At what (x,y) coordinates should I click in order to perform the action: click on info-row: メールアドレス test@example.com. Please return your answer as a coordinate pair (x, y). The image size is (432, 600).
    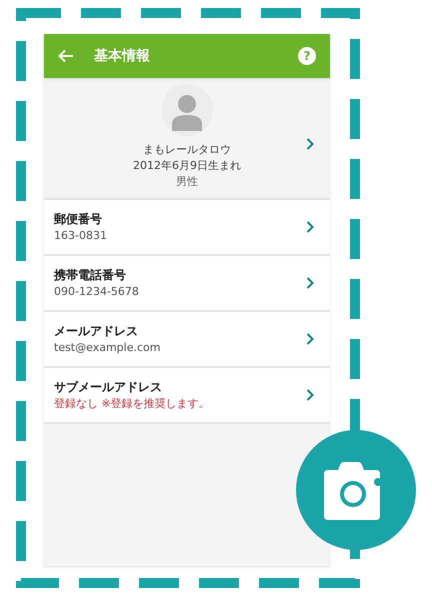
    Looking at the image, I should click on (187, 340).